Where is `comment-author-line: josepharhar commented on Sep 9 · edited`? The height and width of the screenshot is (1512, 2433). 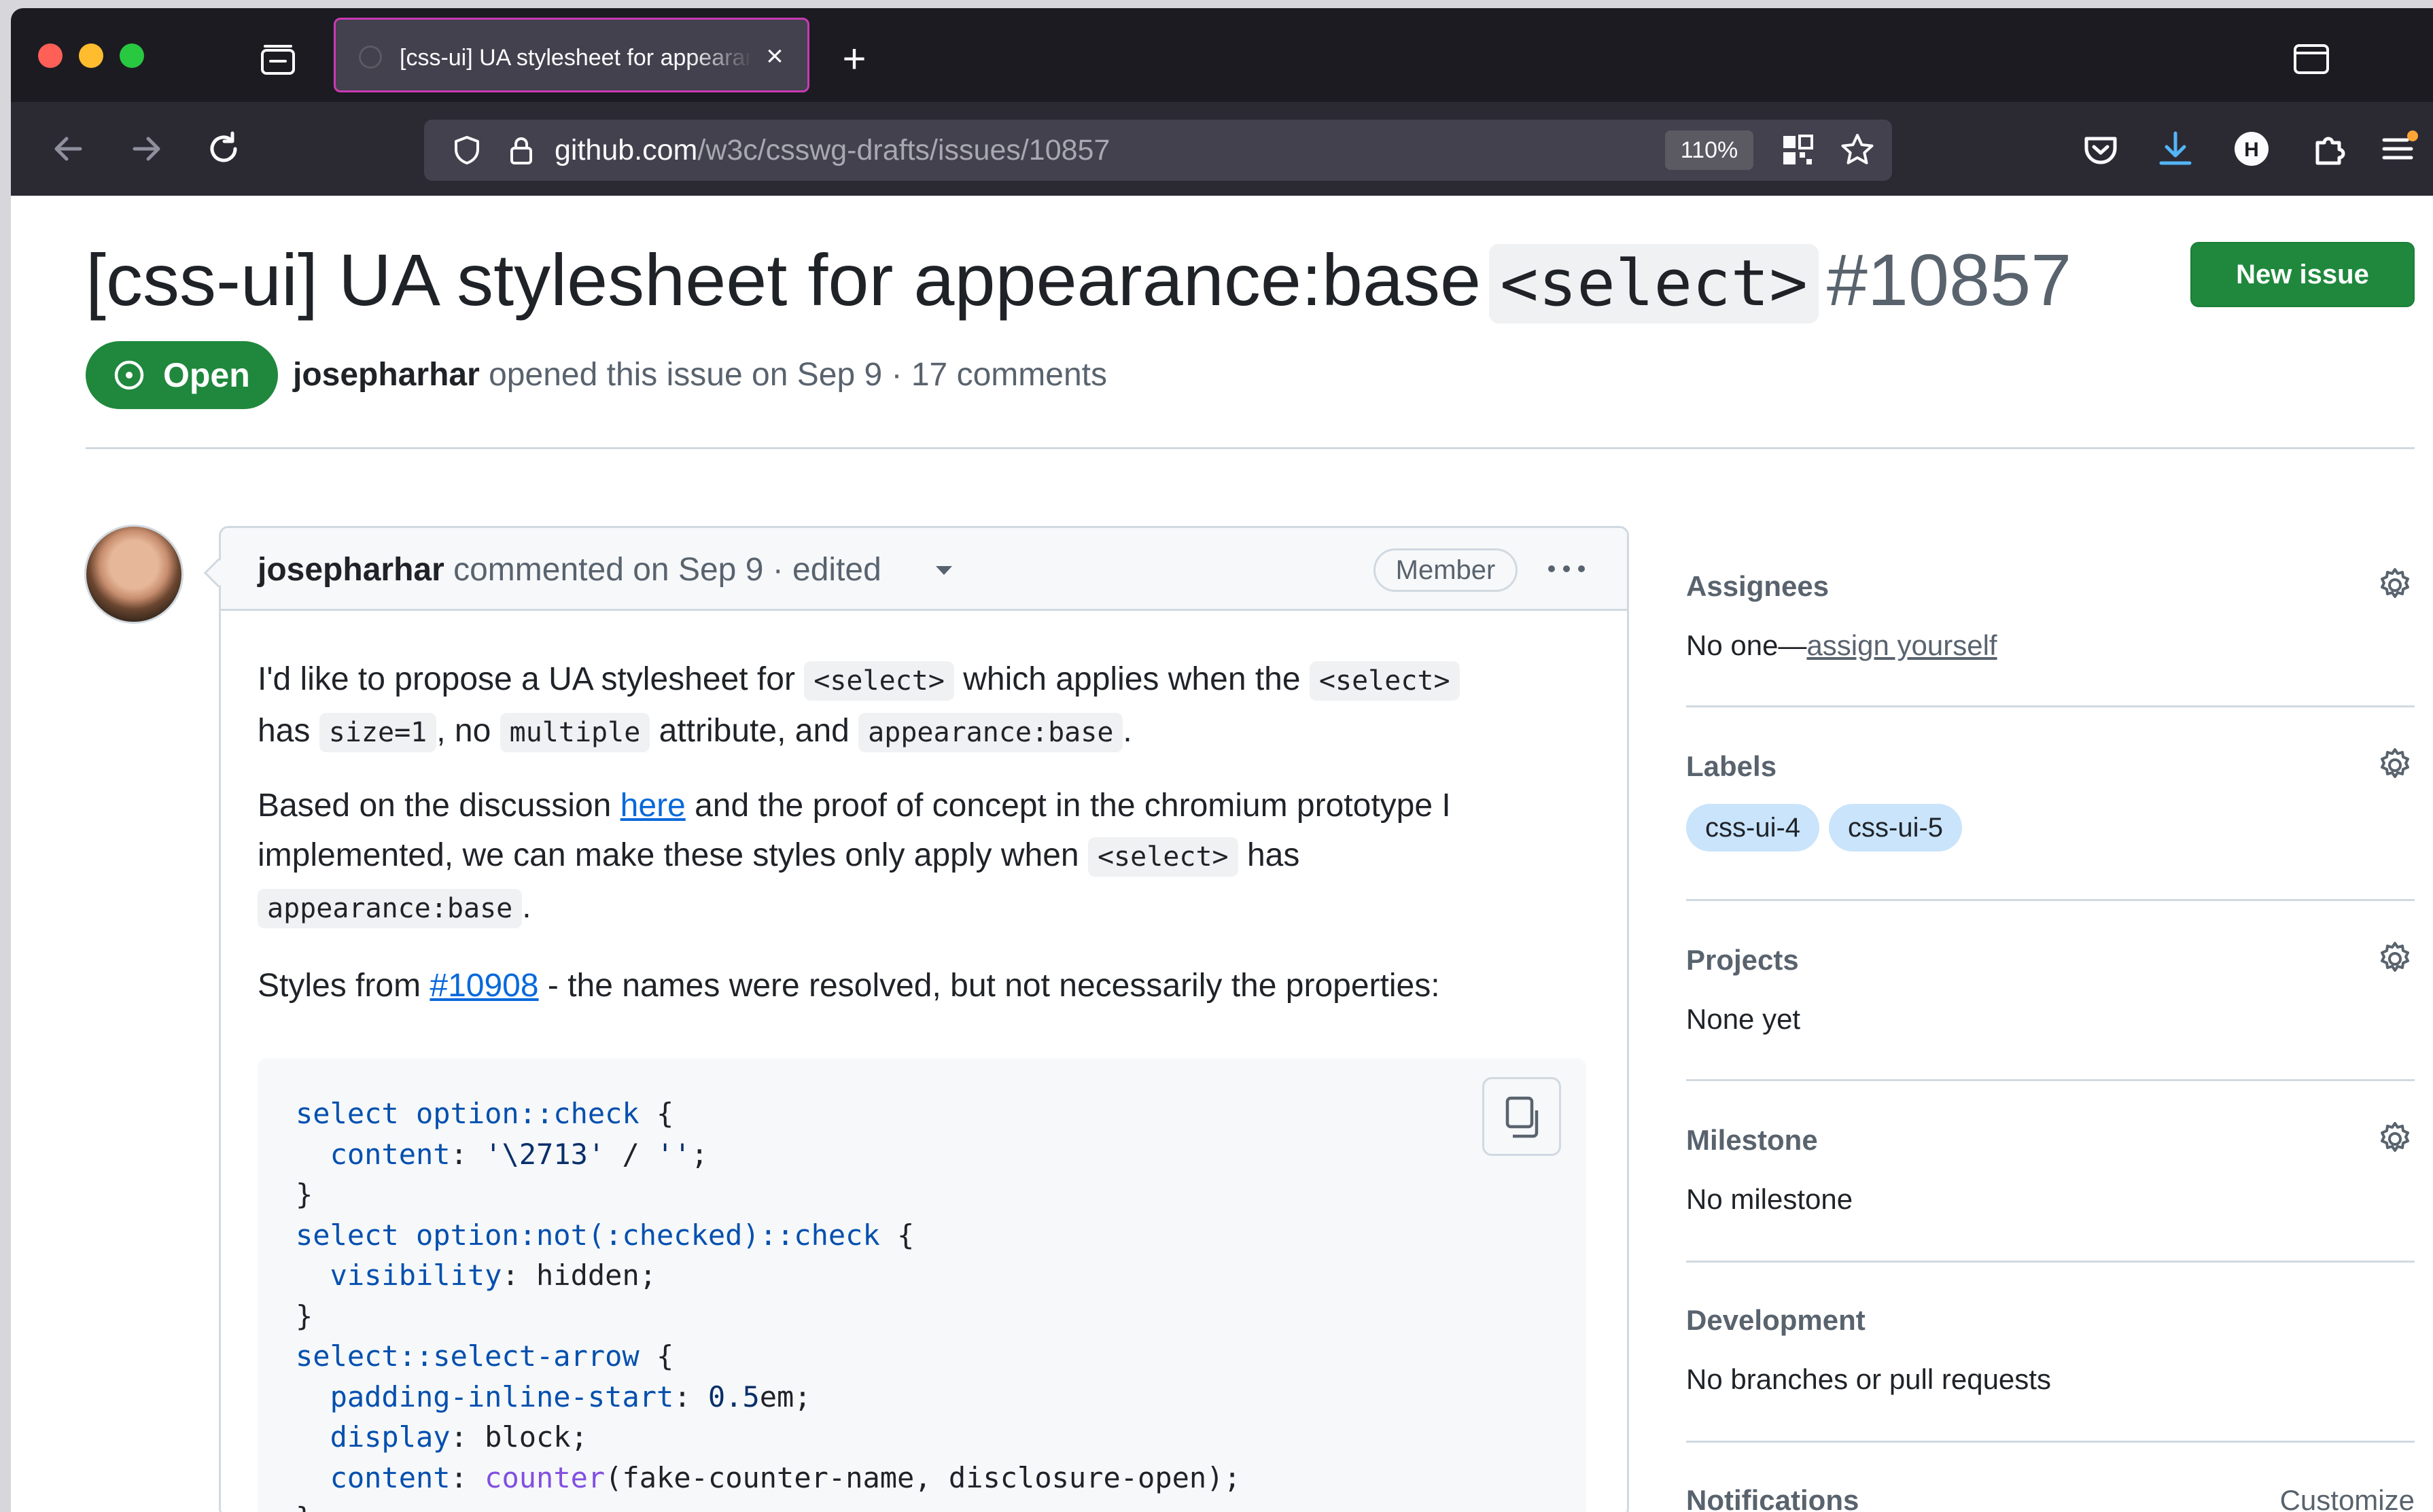 comment-author-line: josepharhar commented on Sep 9 · edited is located at coordinates (569, 570).